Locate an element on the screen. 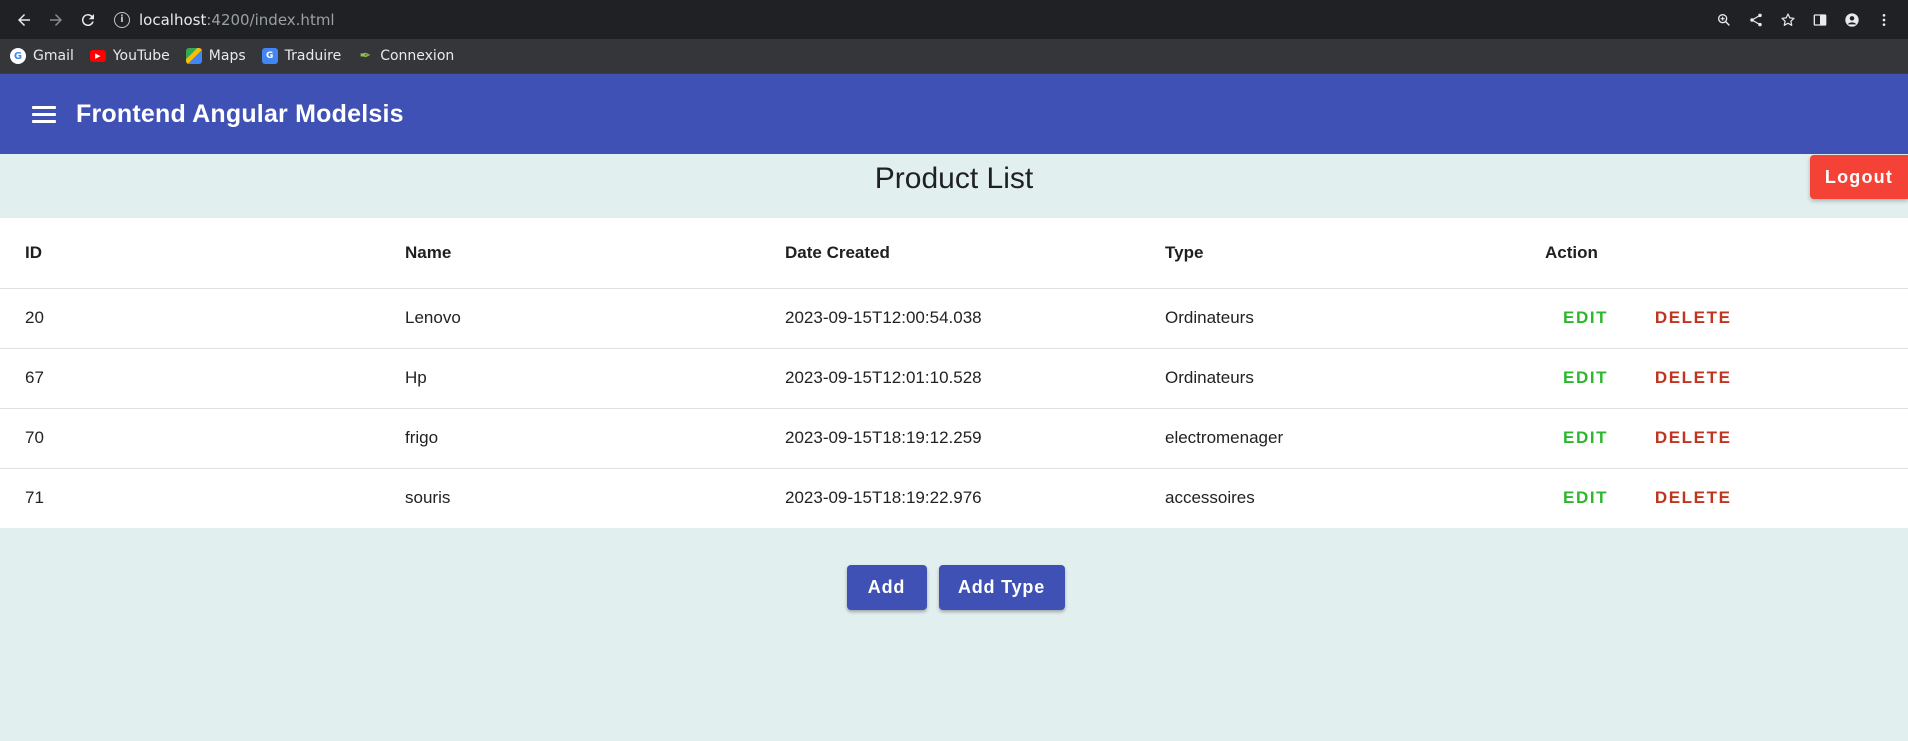 The image size is (1908, 741). url-path: :4200/index.html is located at coordinates (270, 19).